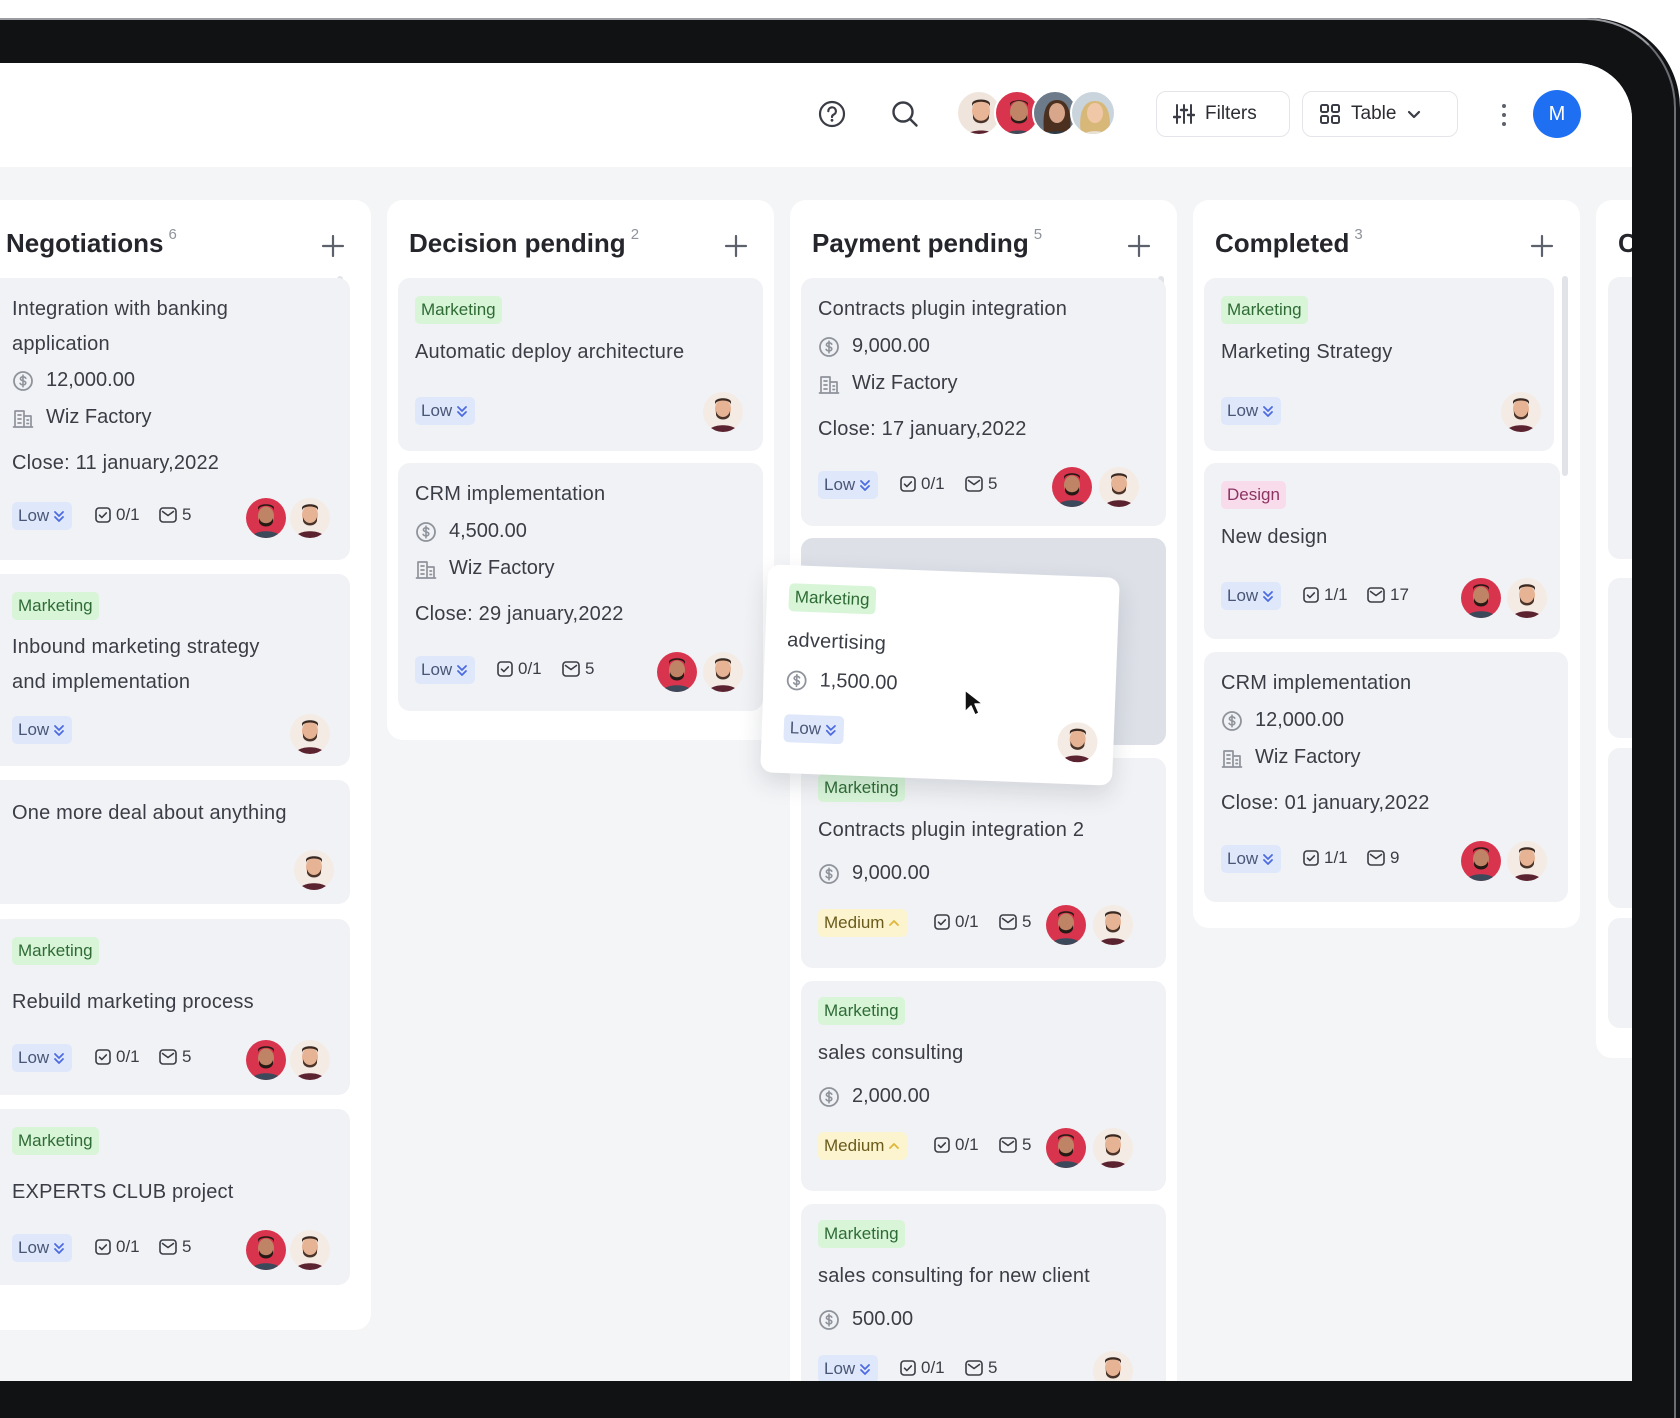 This screenshot has width=1680, height=1418. I want to click on team-avatars, so click(1036, 114).